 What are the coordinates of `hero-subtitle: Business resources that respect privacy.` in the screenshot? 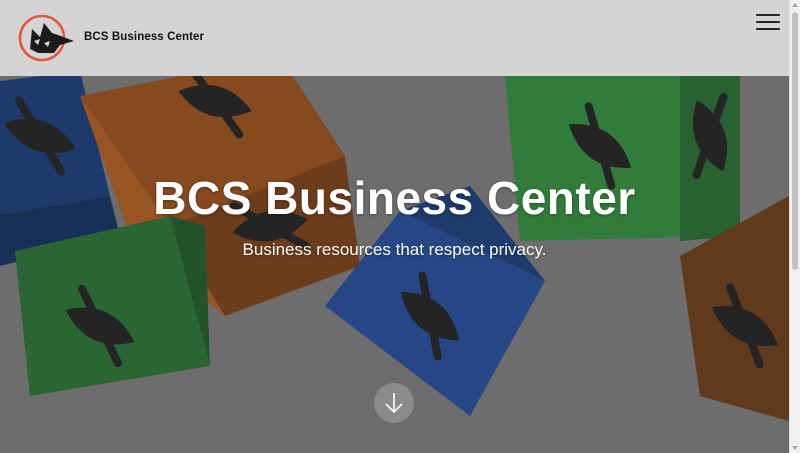 It's located at (394, 249).